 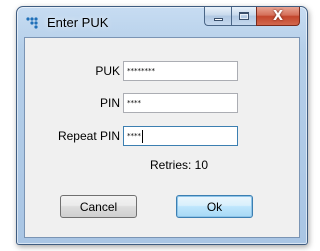 I want to click on cancel-button: Cancel, so click(x=98, y=206).